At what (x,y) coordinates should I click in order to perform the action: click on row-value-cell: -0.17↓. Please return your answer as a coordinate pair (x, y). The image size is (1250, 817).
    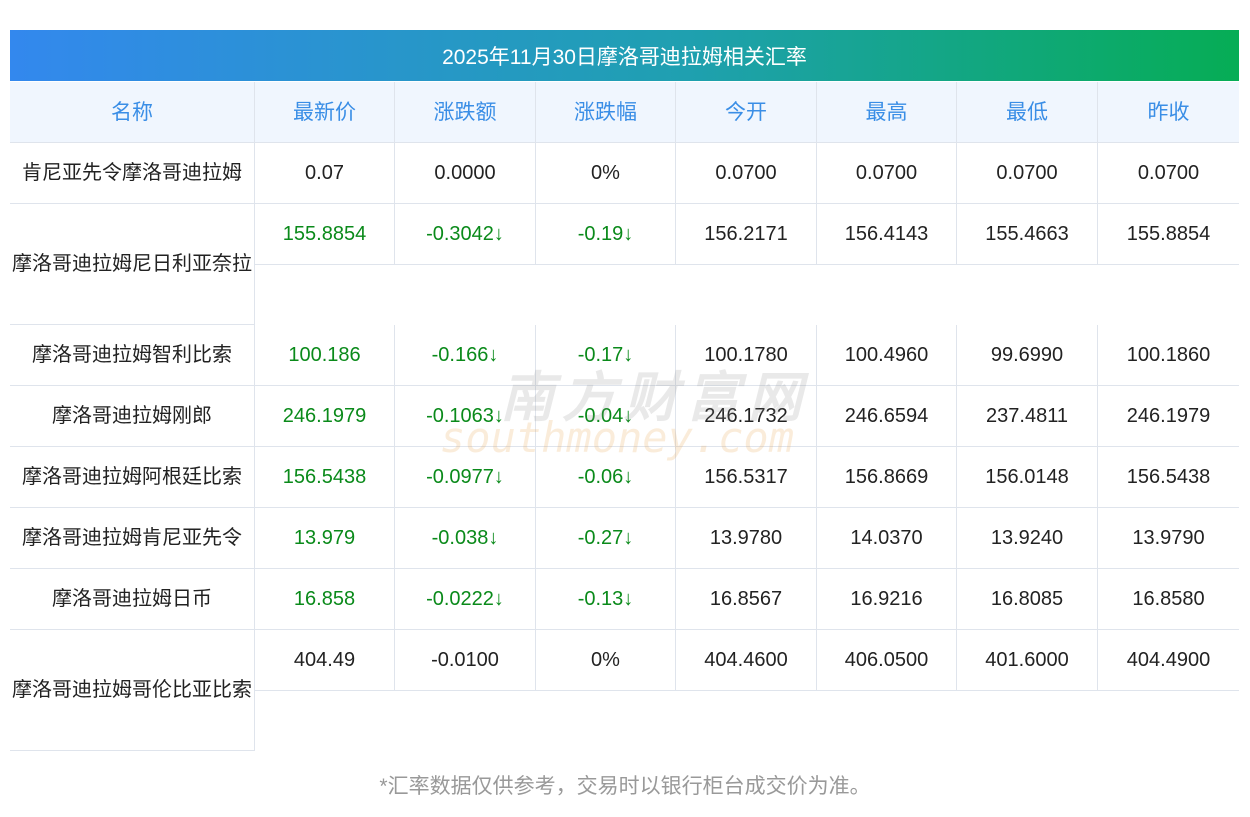
    Looking at the image, I should click on (606, 355).